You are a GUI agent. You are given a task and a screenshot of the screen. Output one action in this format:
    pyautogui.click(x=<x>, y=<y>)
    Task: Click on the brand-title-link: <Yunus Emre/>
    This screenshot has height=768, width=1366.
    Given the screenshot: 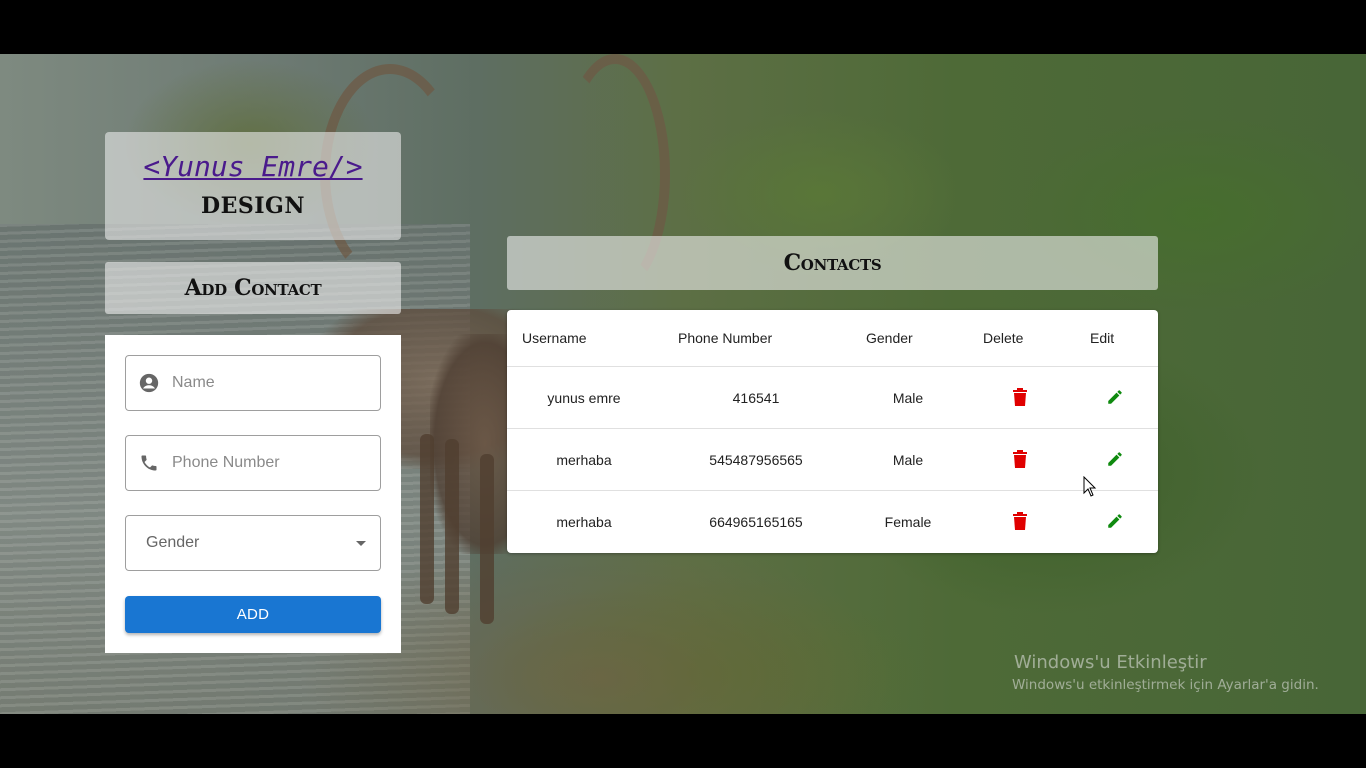 What is the action you would take?
    pyautogui.click(x=253, y=166)
    